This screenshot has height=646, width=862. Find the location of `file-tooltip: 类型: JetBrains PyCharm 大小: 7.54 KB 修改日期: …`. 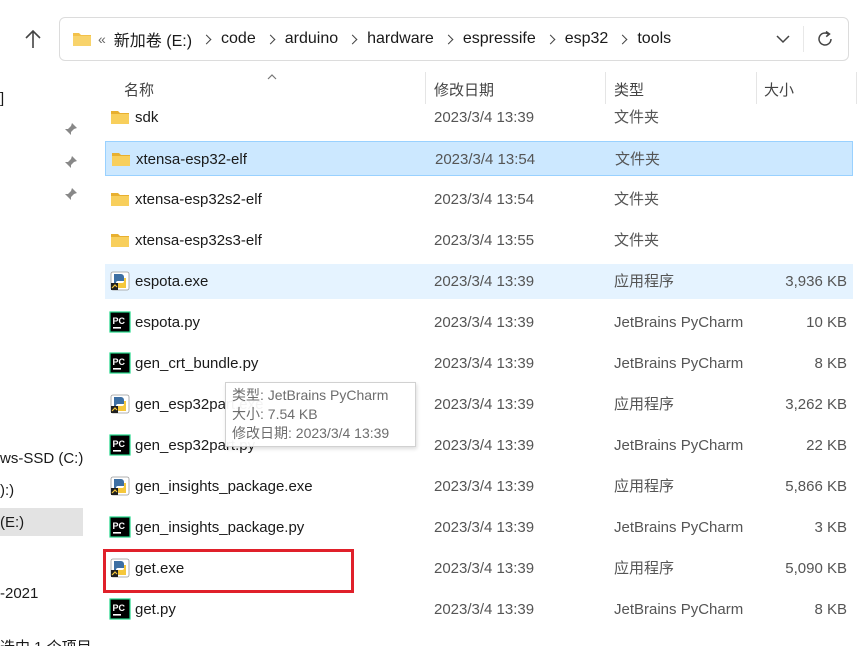

file-tooltip: 类型: JetBrains PyCharm 大小: 7.54 KB 修改日期: … is located at coordinates (320, 414).